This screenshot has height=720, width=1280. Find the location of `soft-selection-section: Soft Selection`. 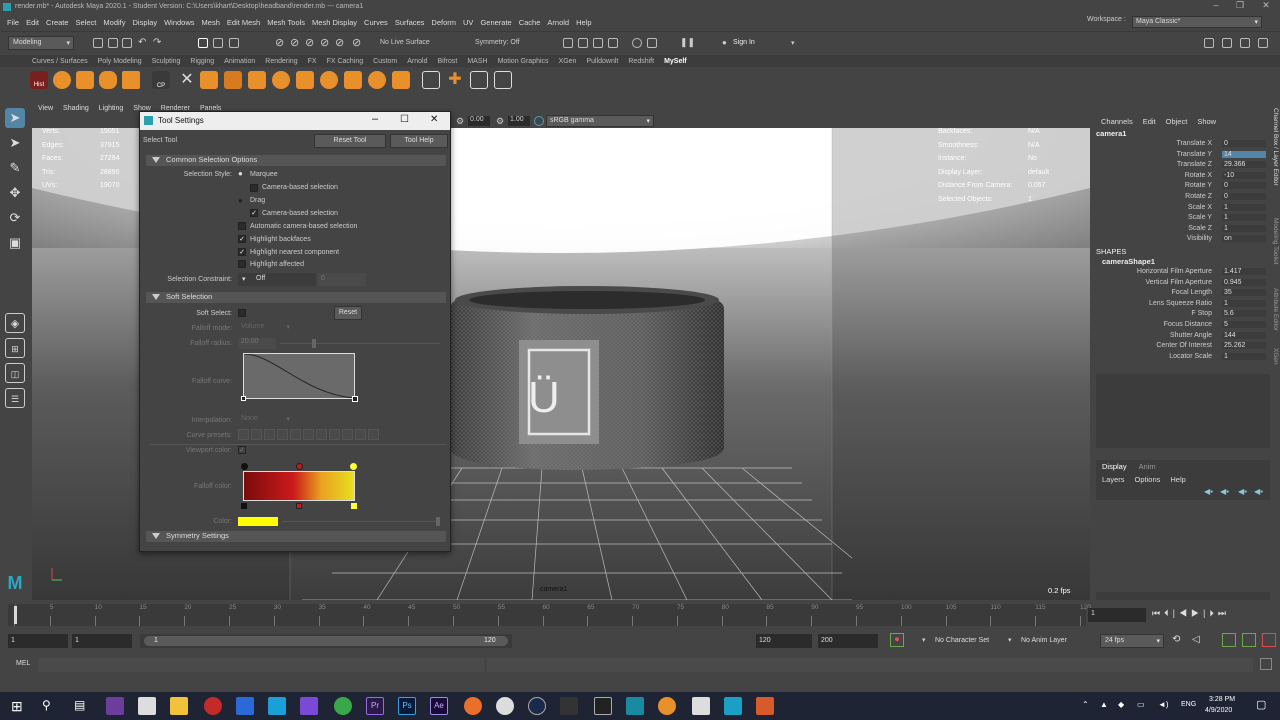

soft-selection-section: Soft Selection is located at coordinates (296, 297).